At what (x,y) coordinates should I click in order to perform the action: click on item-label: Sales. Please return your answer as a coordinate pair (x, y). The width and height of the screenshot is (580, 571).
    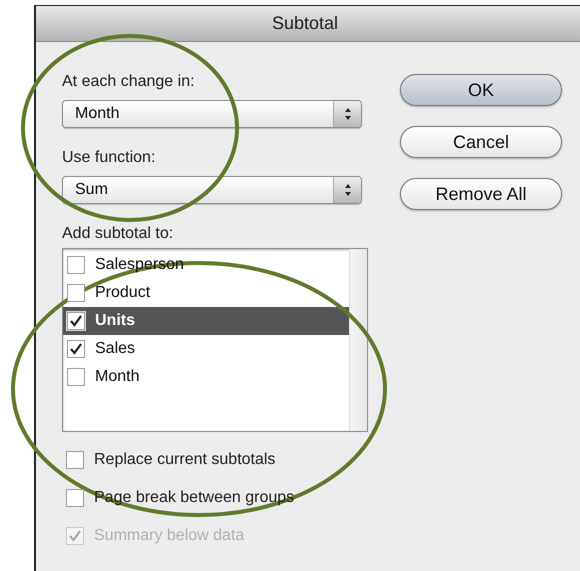
    Looking at the image, I should click on (115, 349).